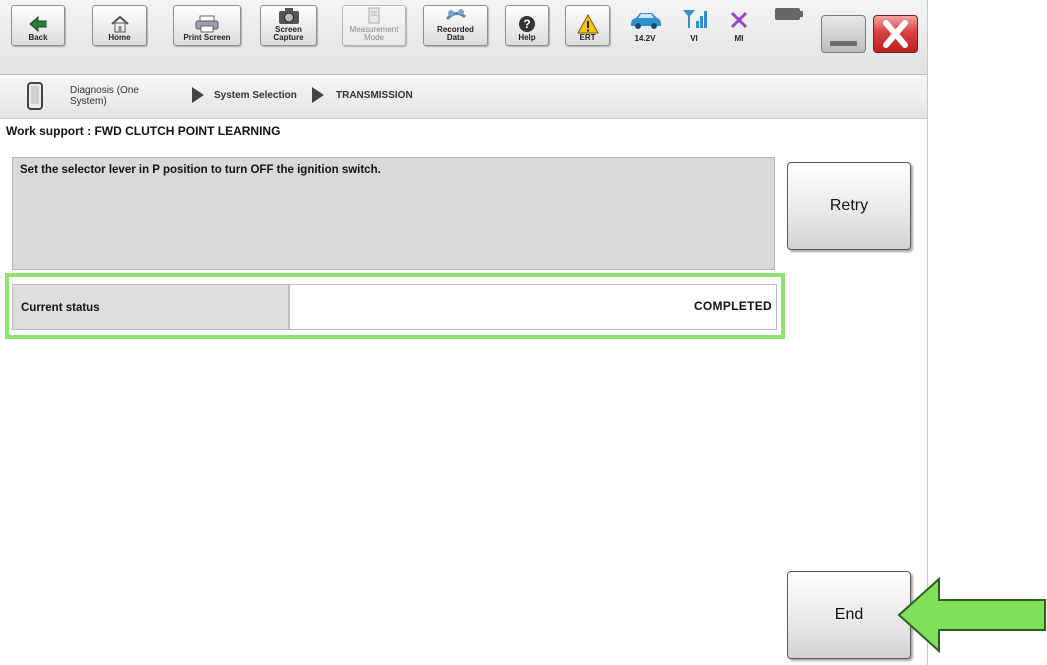 Image resolution: width=1047 pixels, height=665 pixels. What do you see at coordinates (456, 16) in the screenshot?
I see `recorded-data-icon` at bounding box center [456, 16].